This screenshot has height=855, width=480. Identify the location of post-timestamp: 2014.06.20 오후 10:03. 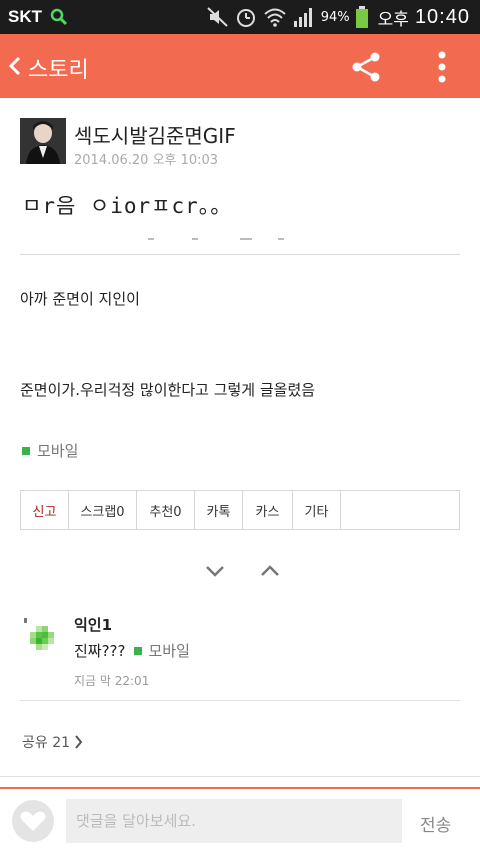
(146, 160).